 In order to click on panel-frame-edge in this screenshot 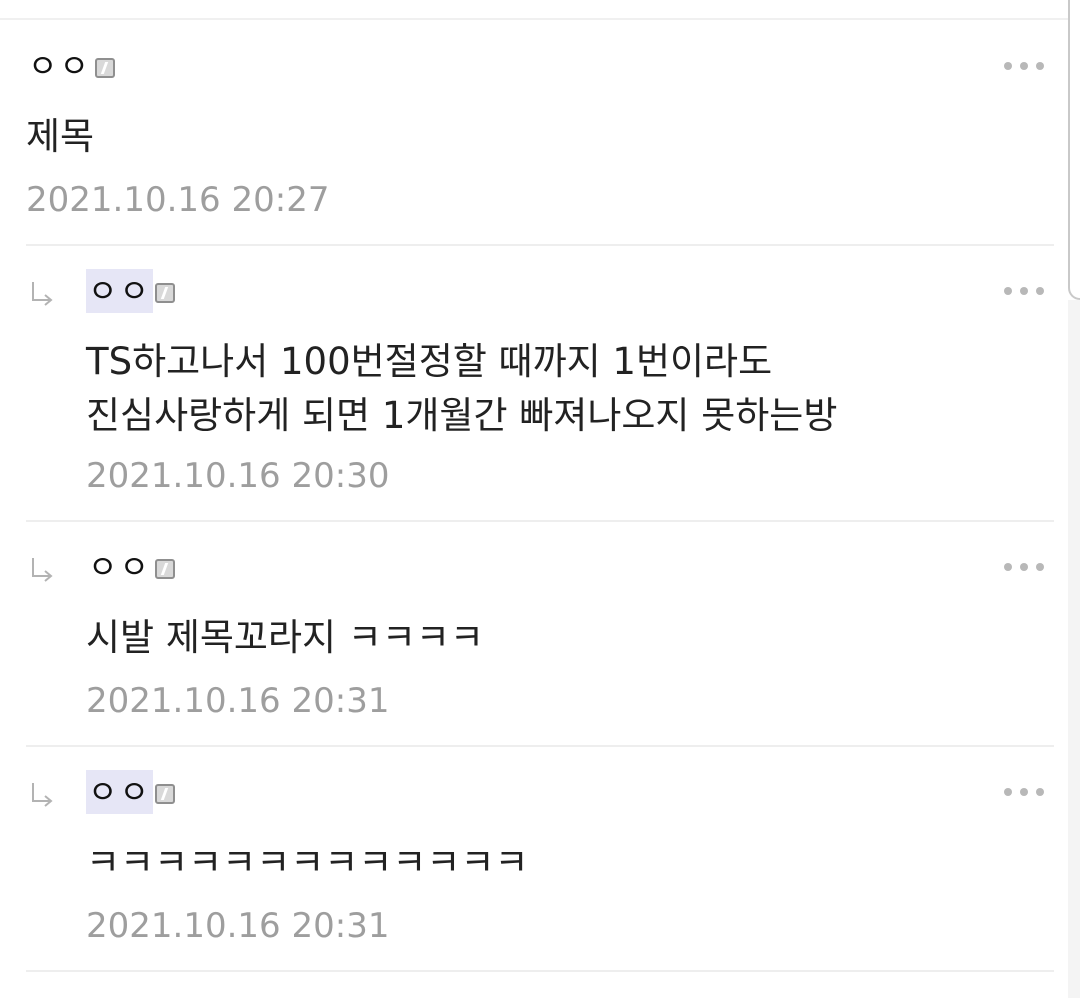, I will do `click(1074, 150)`.